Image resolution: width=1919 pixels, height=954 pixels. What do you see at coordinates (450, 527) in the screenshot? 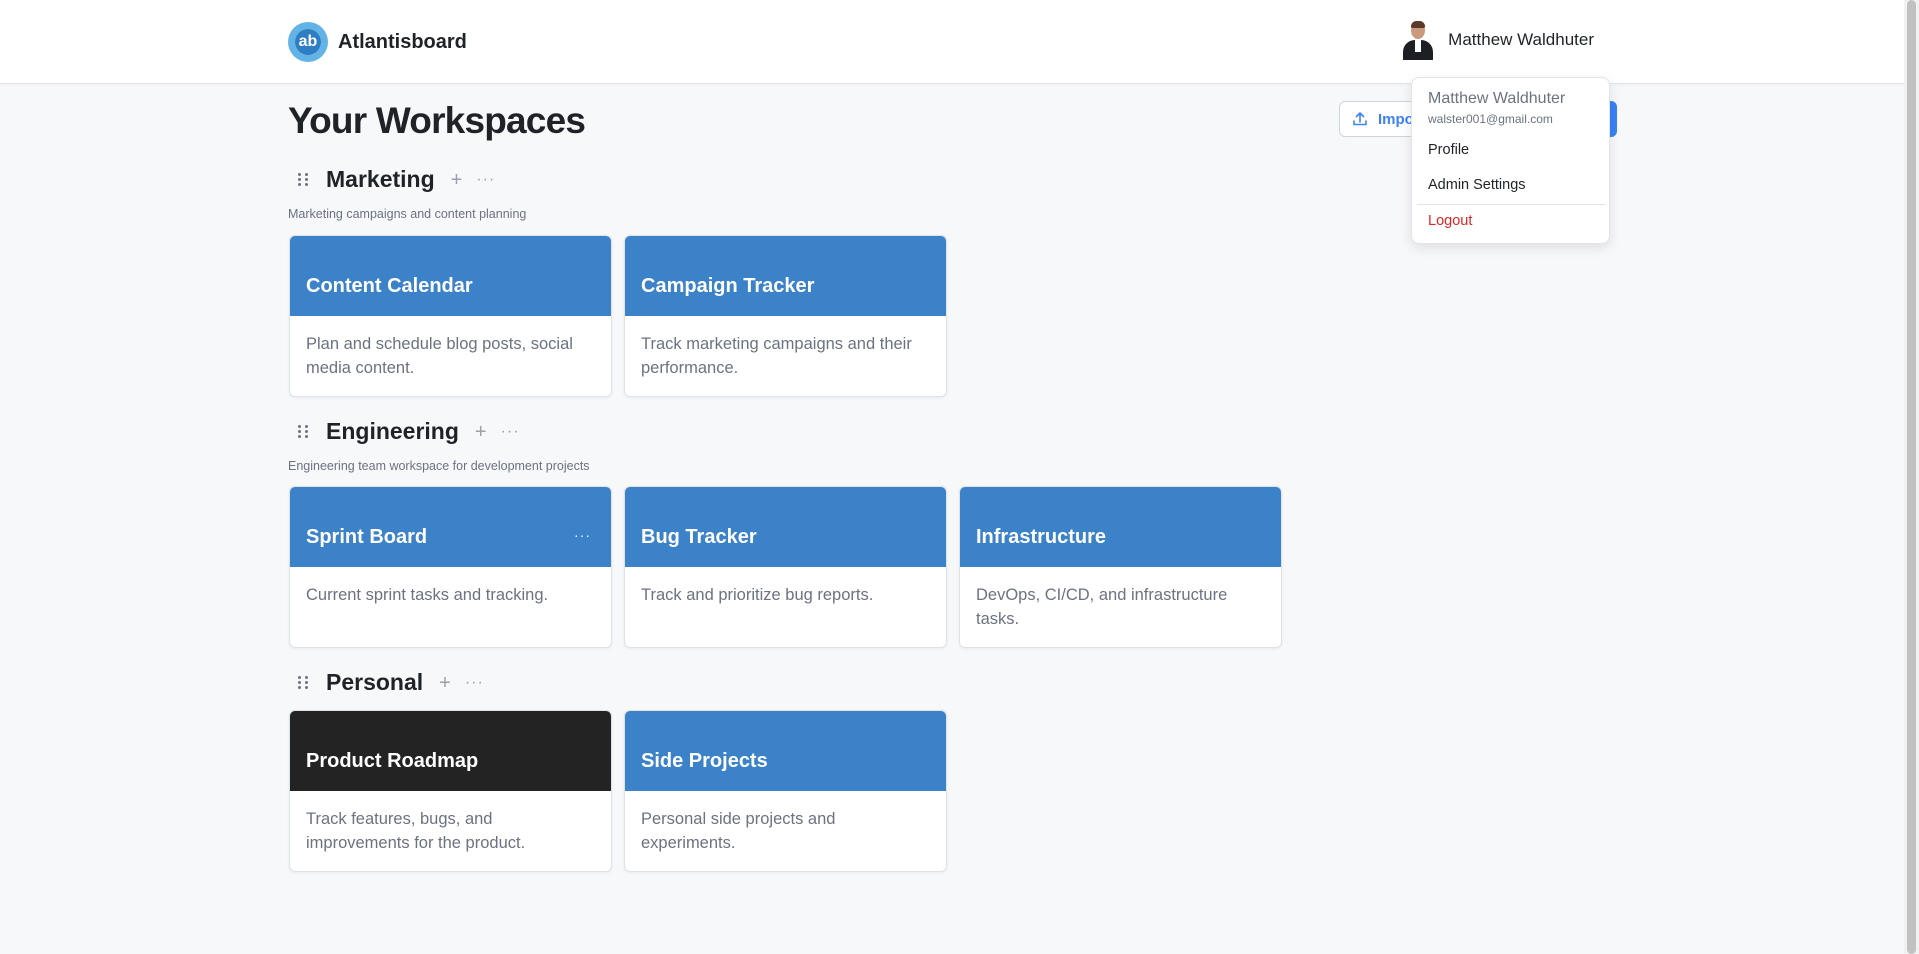
I see `board-card-header: Sprint Board ···` at bounding box center [450, 527].